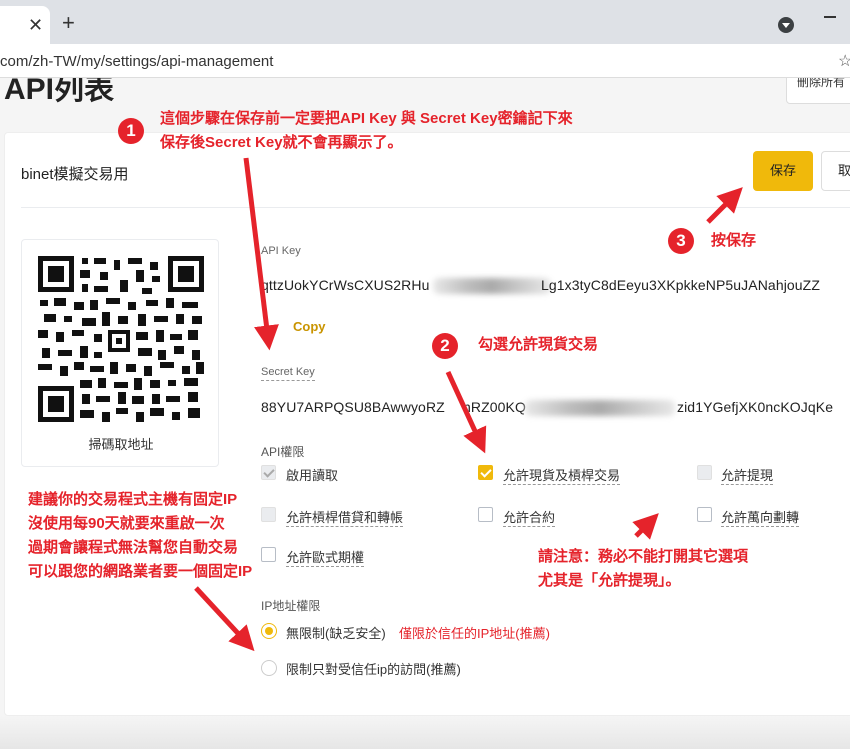 Image resolution: width=850 pixels, height=749 pixels. Describe the element at coordinates (366, 118) in the screenshot. I see `step-1-text-line-1: 這個步驟在保存前一定要把API Key 與 Secret Key密鑰記下來` at that location.